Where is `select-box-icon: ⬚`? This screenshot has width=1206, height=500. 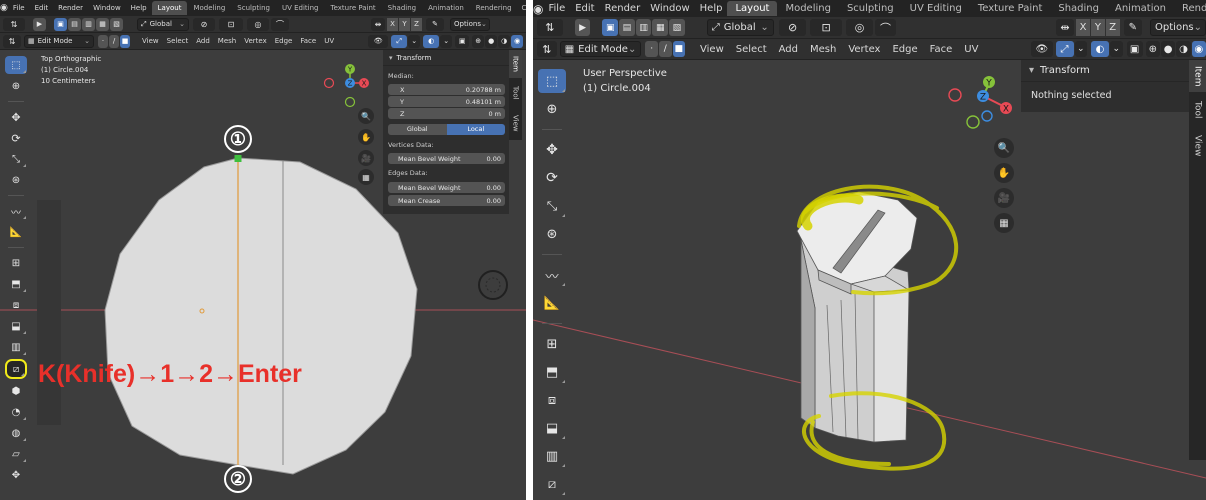 select-box-icon: ⬚ is located at coordinates (552, 81).